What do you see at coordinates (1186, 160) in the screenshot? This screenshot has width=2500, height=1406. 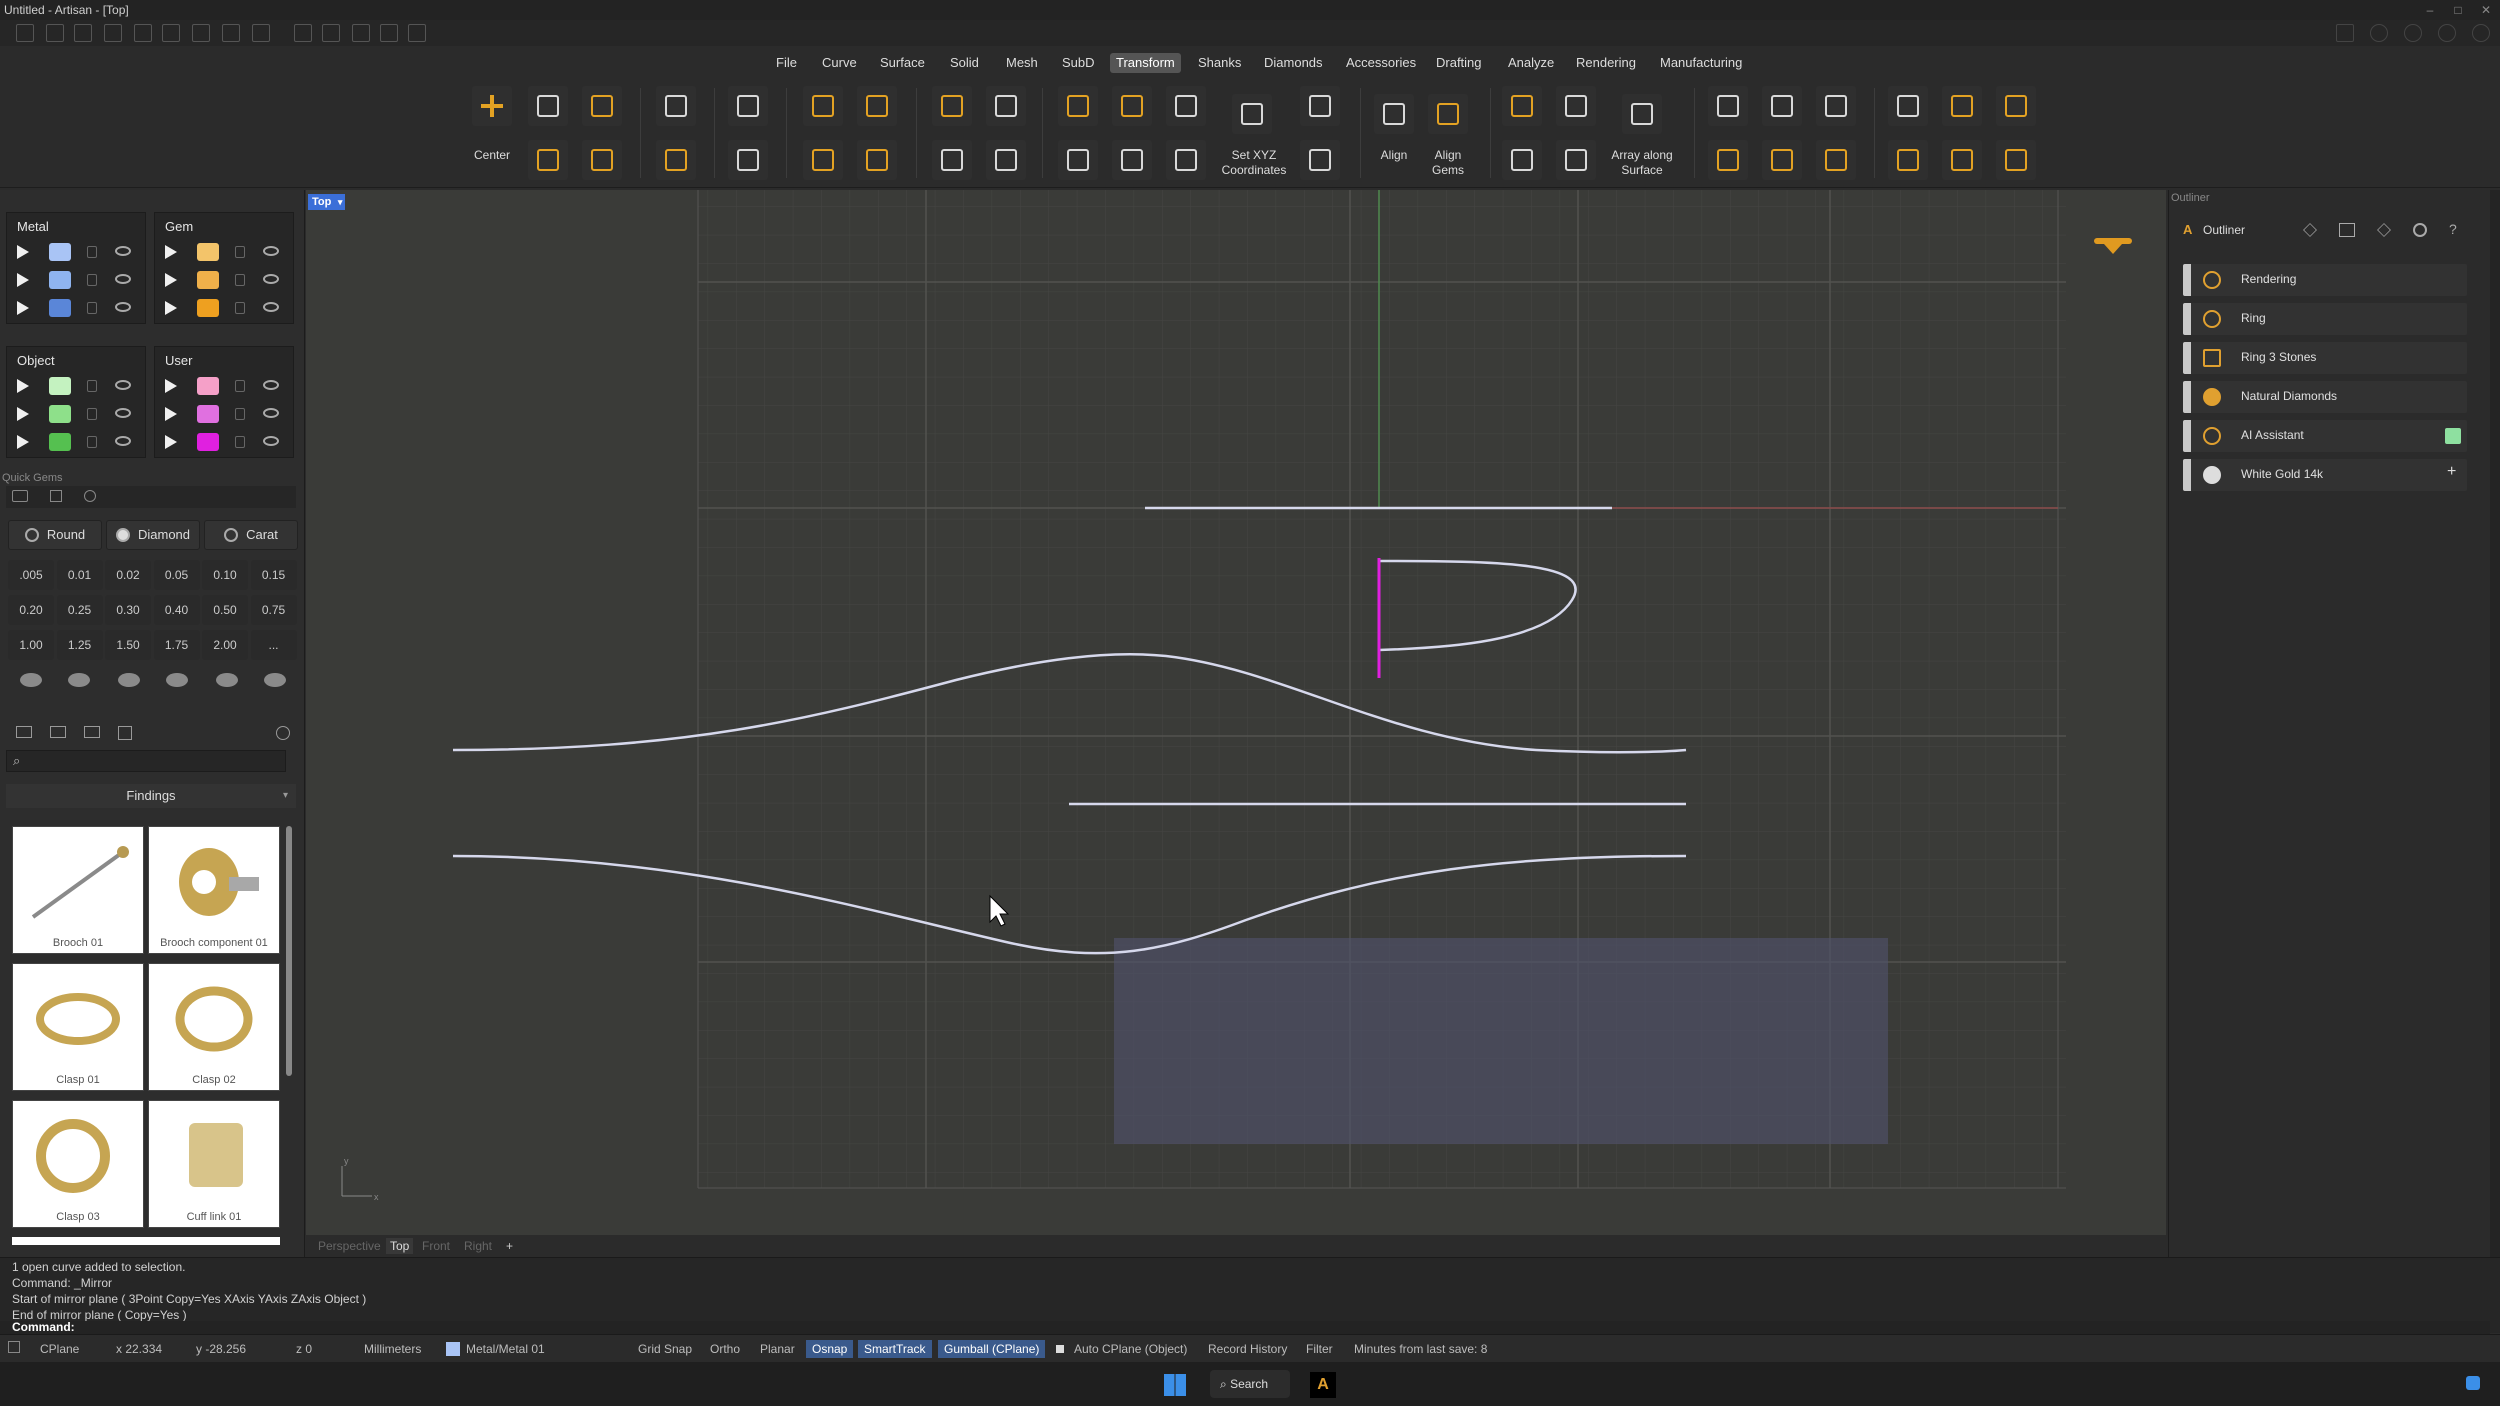 I see `stretch-button` at bounding box center [1186, 160].